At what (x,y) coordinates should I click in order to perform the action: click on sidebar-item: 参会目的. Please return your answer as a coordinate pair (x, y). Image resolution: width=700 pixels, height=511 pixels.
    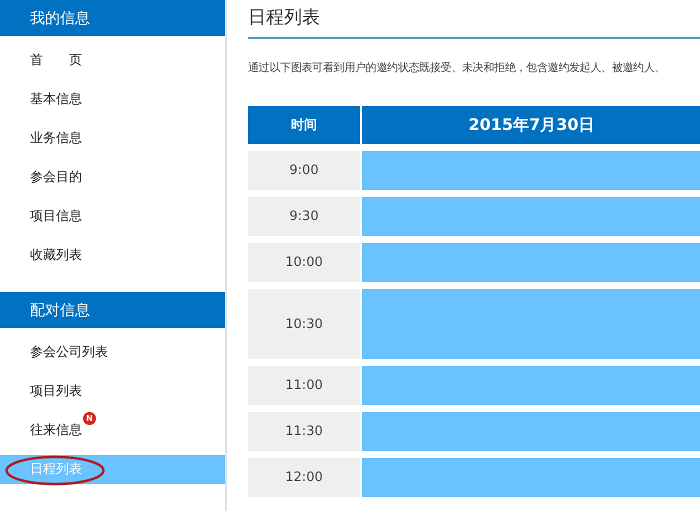
    Looking at the image, I should click on (112, 177).